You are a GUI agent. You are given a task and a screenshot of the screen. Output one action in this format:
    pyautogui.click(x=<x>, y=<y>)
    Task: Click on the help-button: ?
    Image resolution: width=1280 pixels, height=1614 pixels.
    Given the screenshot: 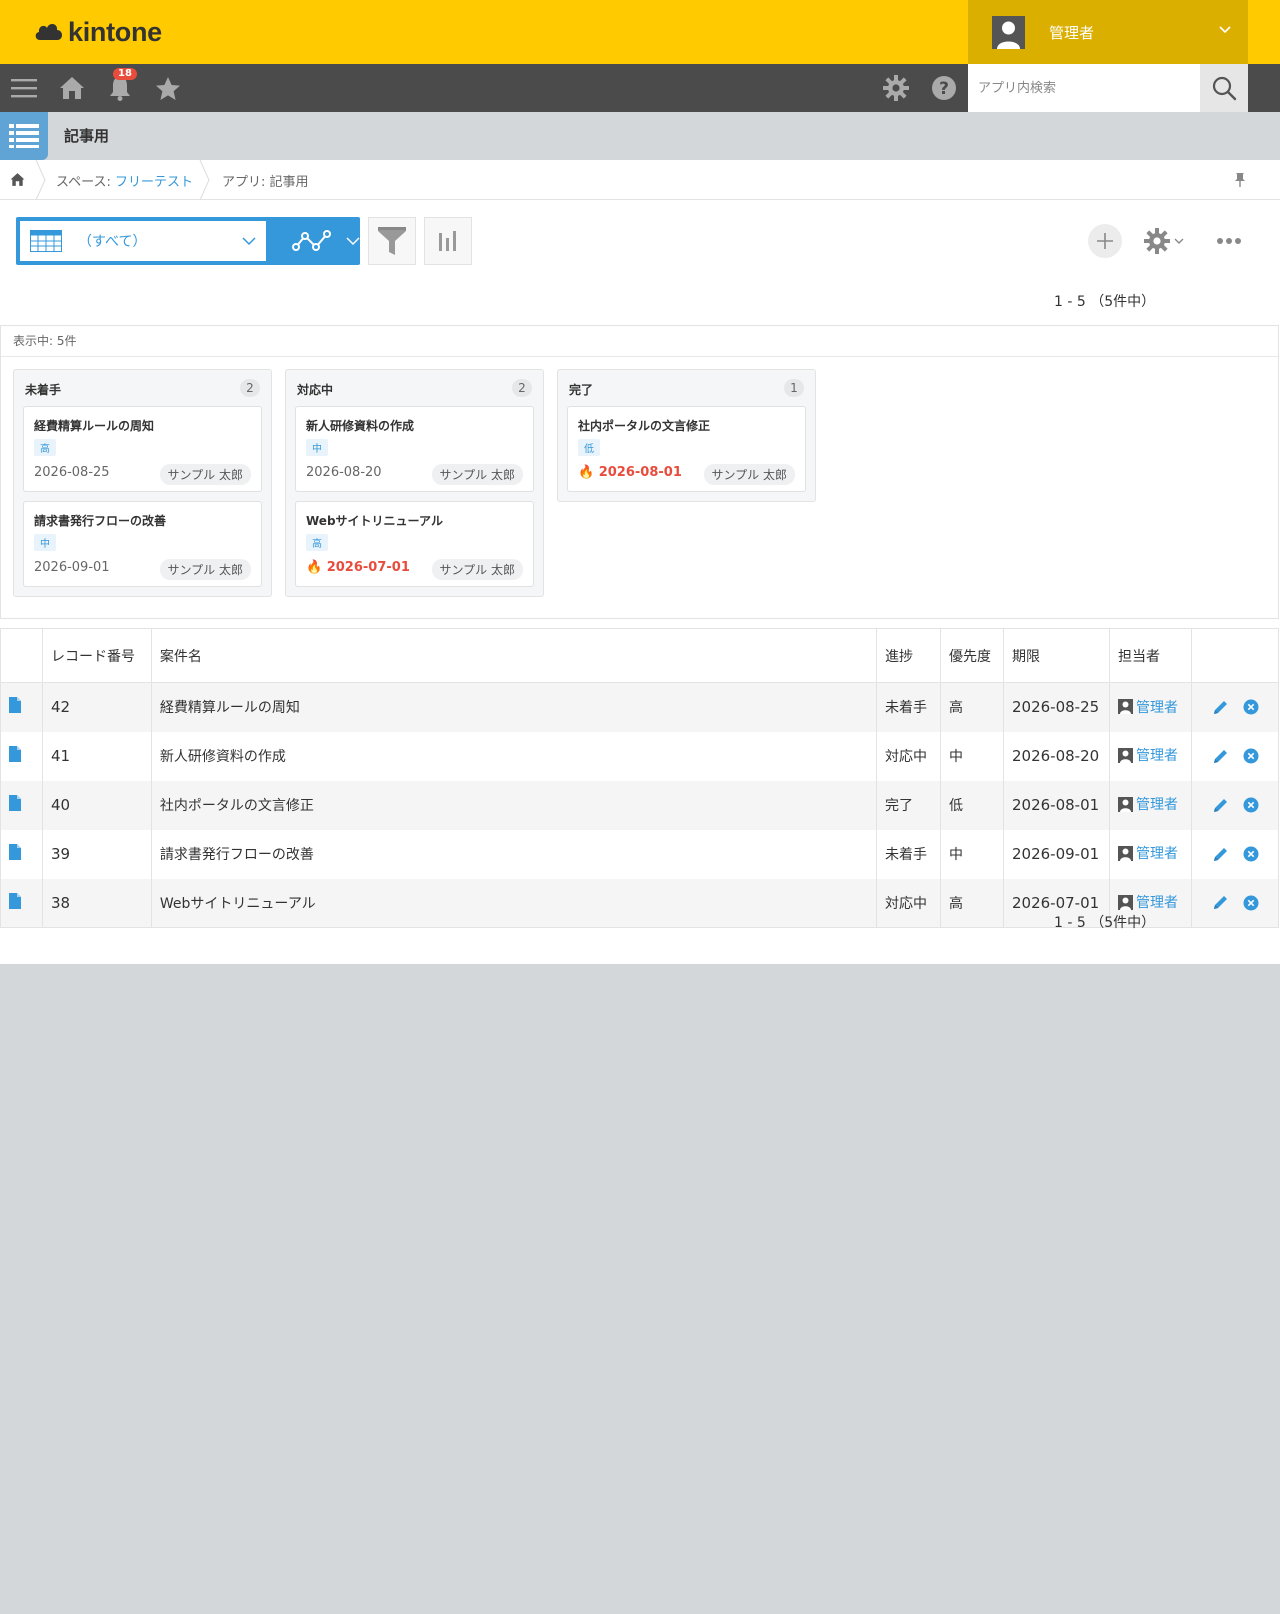 What is the action you would take?
    pyautogui.click(x=944, y=88)
    